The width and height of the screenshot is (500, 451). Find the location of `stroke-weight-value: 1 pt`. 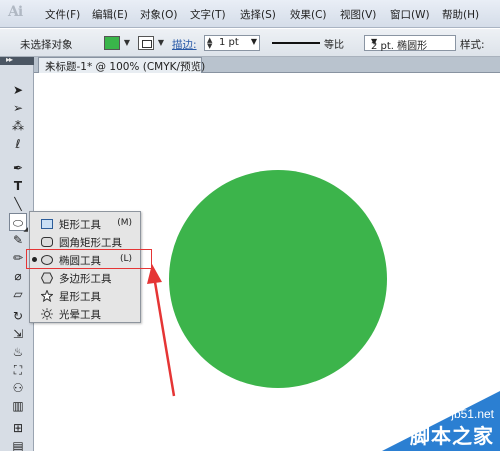

stroke-weight-value: 1 pt is located at coordinates (229, 42).